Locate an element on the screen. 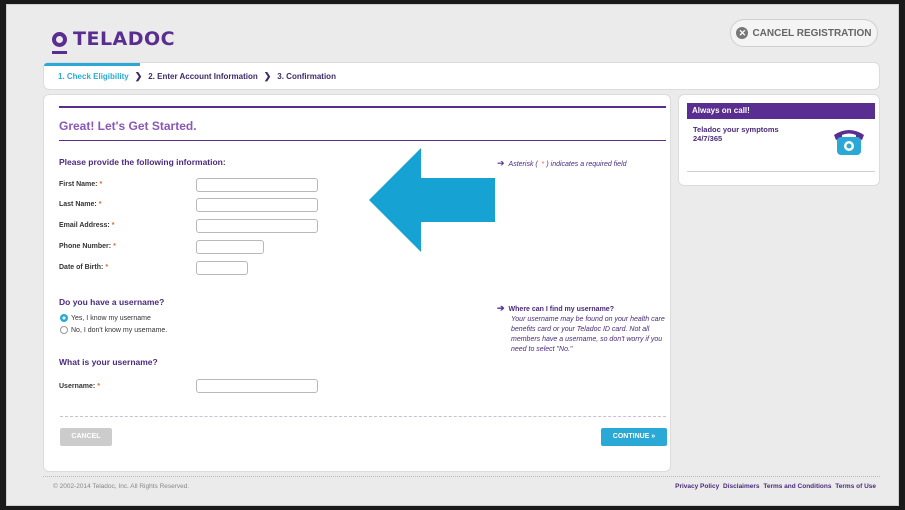 This screenshot has width=905, height=510. close-icon: ✕ is located at coordinates (742, 33).